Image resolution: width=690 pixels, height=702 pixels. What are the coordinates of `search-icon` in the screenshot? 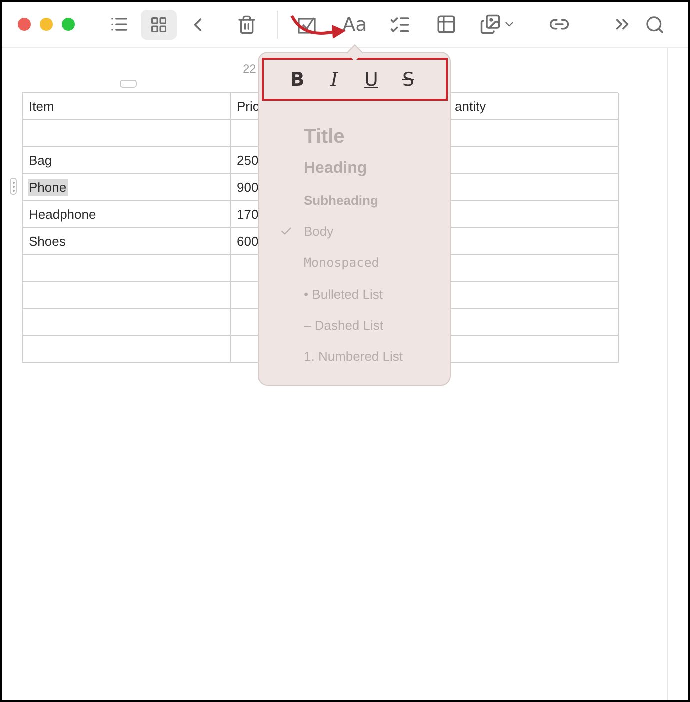 It's located at (655, 24).